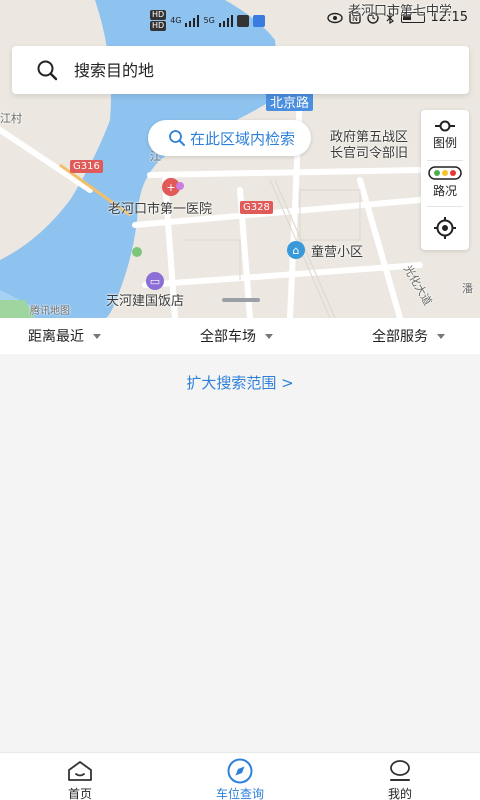 The image size is (480, 800). What do you see at coordinates (445, 126) in the screenshot?
I see `legend-icon` at bounding box center [445, 126].